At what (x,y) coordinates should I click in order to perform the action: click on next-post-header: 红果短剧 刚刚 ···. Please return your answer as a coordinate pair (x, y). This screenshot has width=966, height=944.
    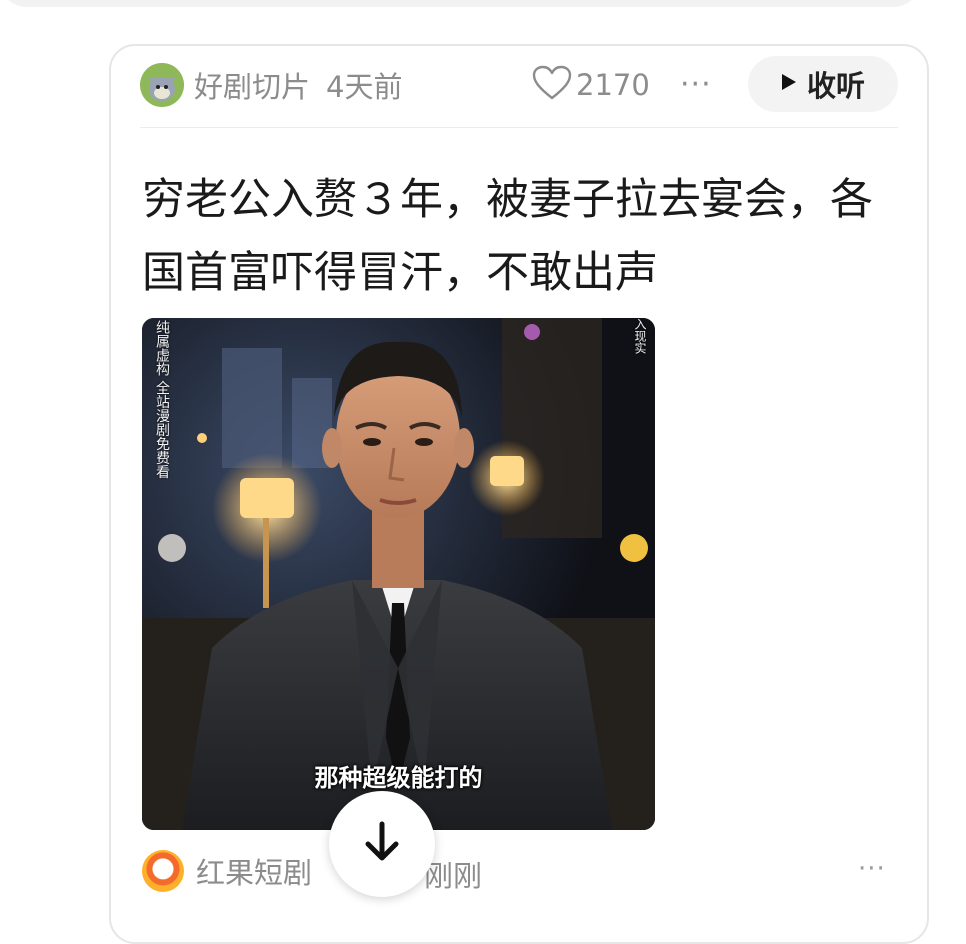
    Looking at the image, I should click on (522, 871).